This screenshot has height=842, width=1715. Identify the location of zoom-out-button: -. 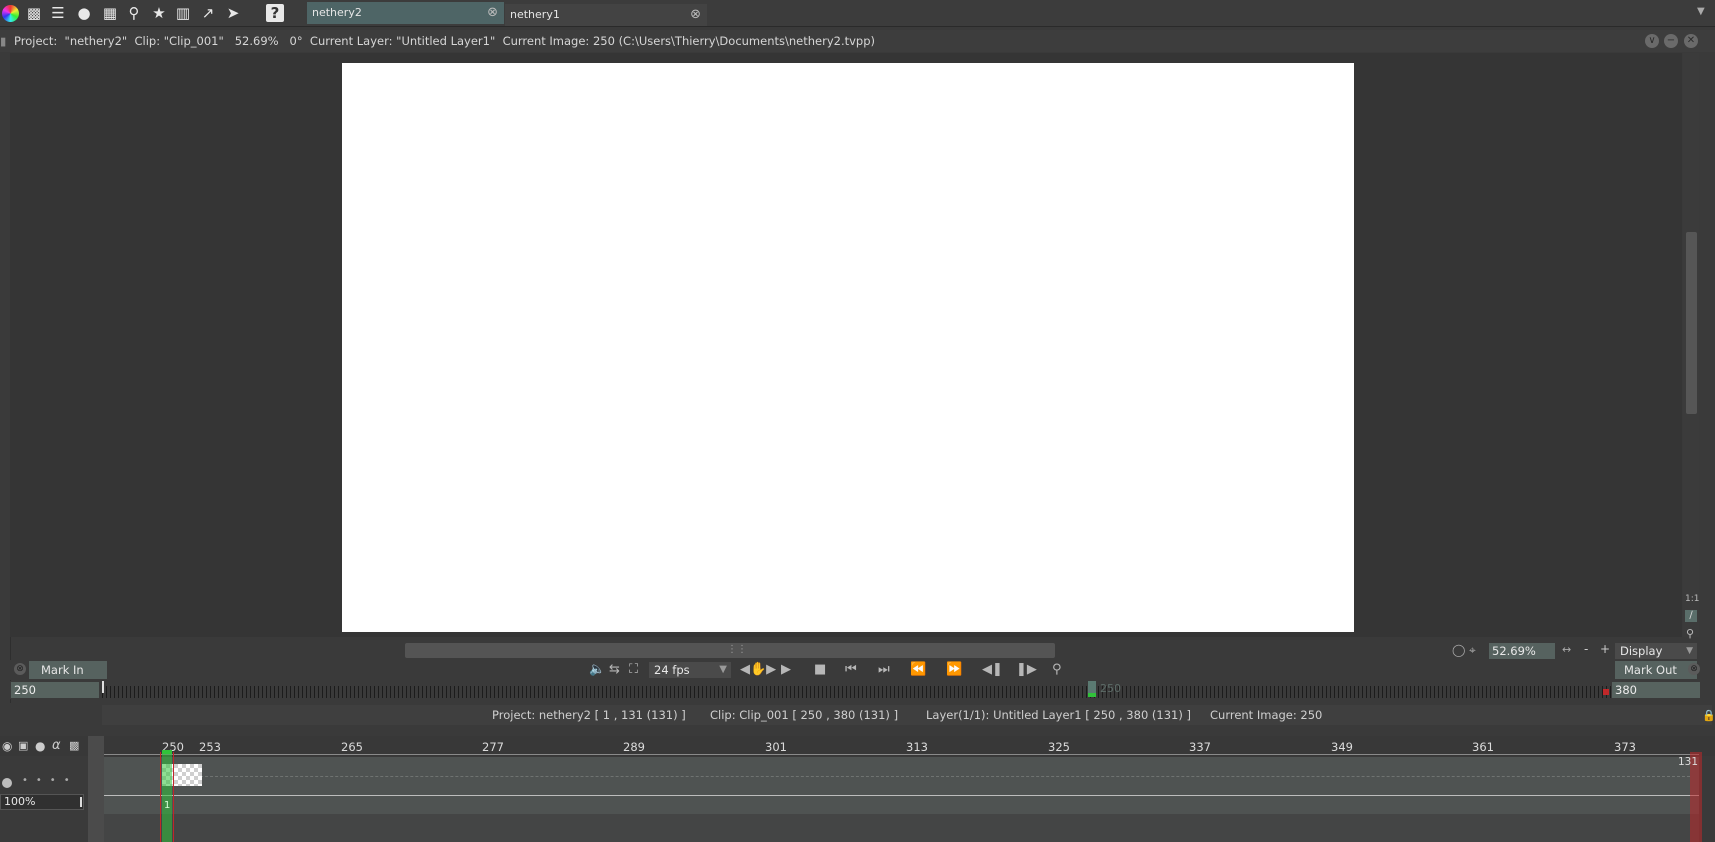
(1586, 649).